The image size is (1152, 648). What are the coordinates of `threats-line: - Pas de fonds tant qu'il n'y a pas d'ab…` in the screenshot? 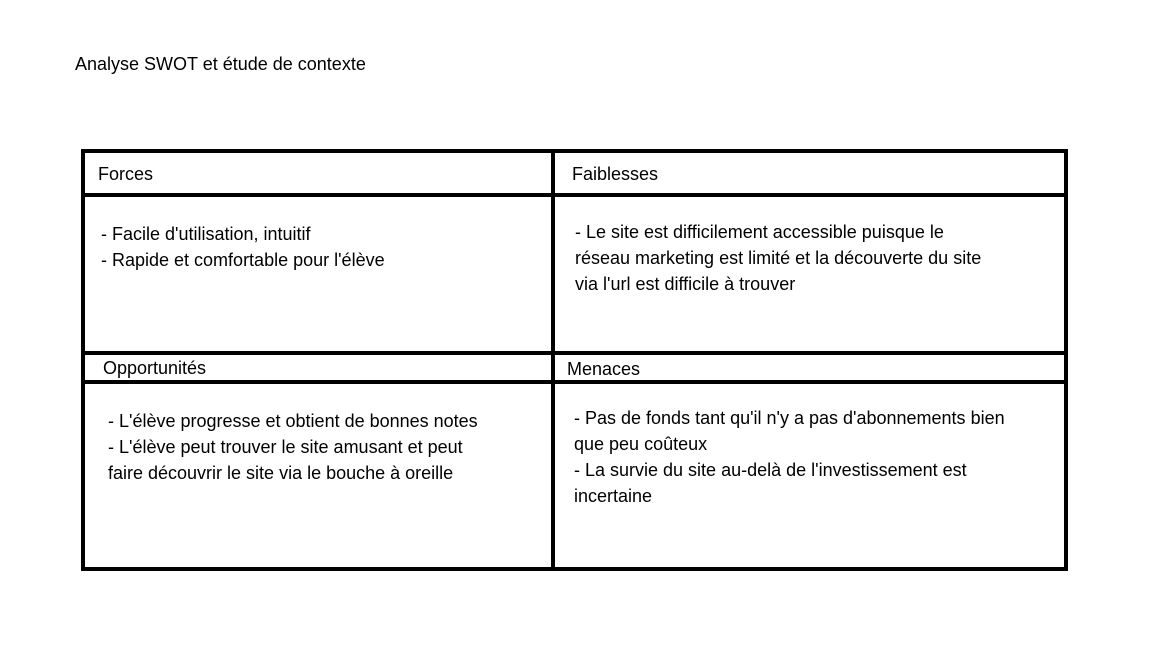 It's located at (789, 418).